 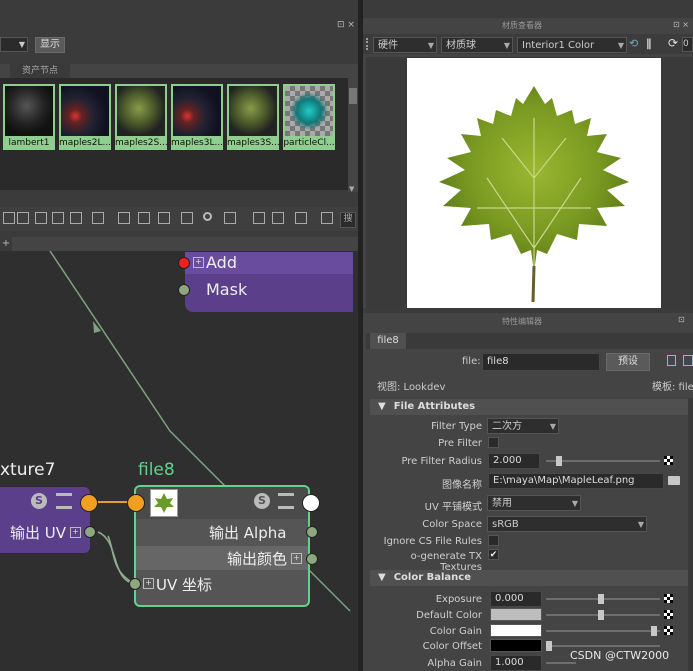 I want to click on refresh-icon: ⟳, so click(x=673, y=43).